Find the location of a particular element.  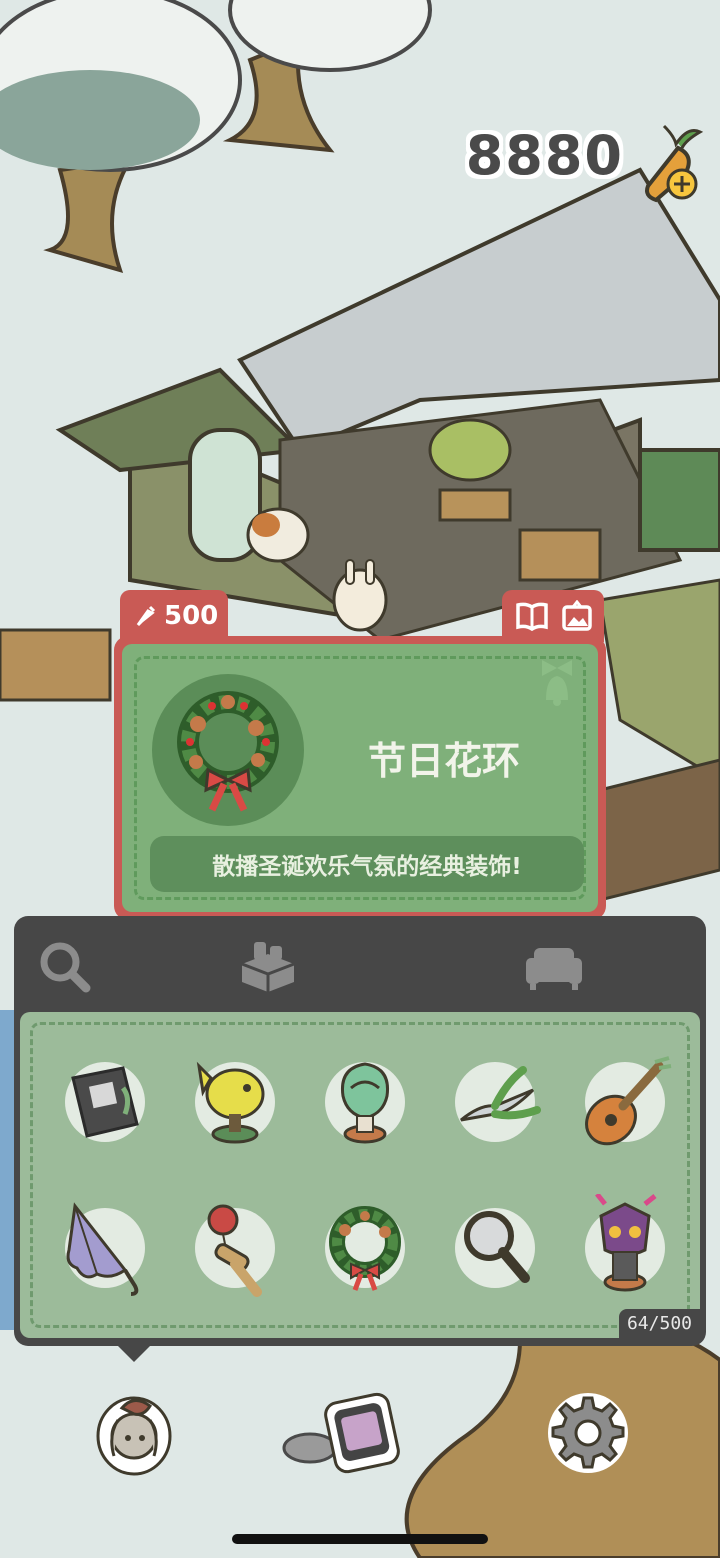

carrot-plus-icon is located at coordinates (672, 161).